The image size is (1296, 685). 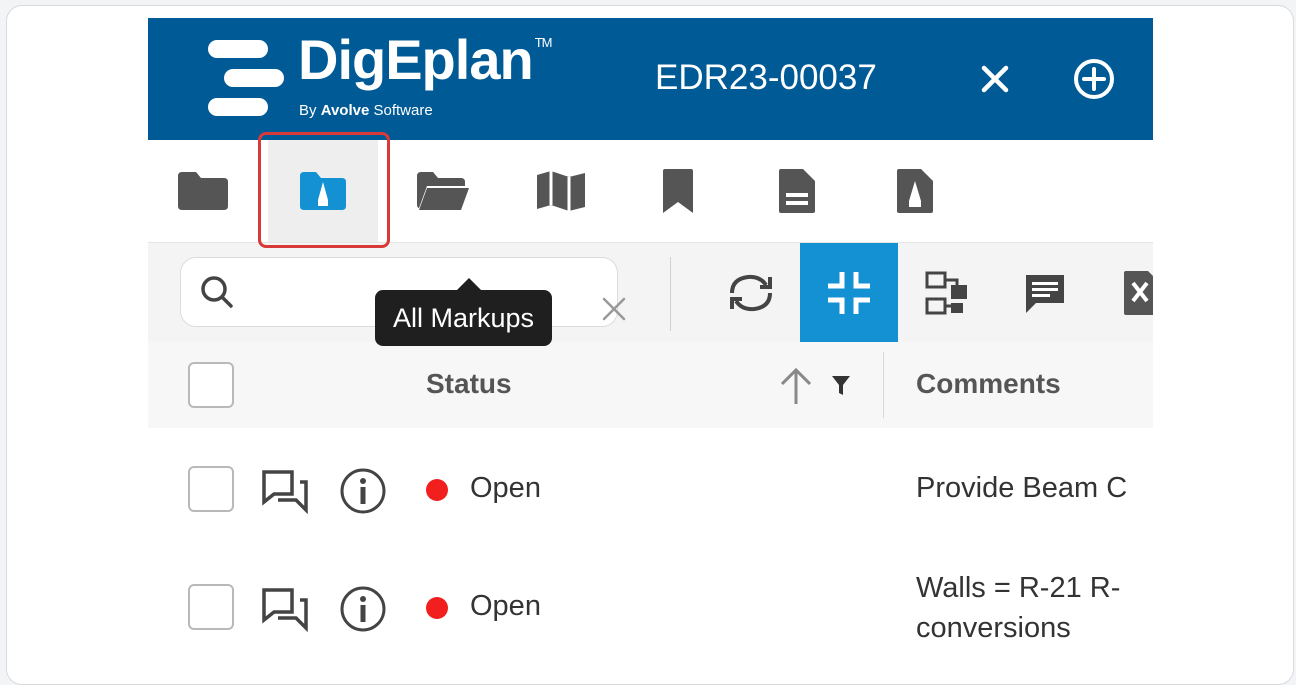 I want to click on close-record-button, so click(x=995, y=79).